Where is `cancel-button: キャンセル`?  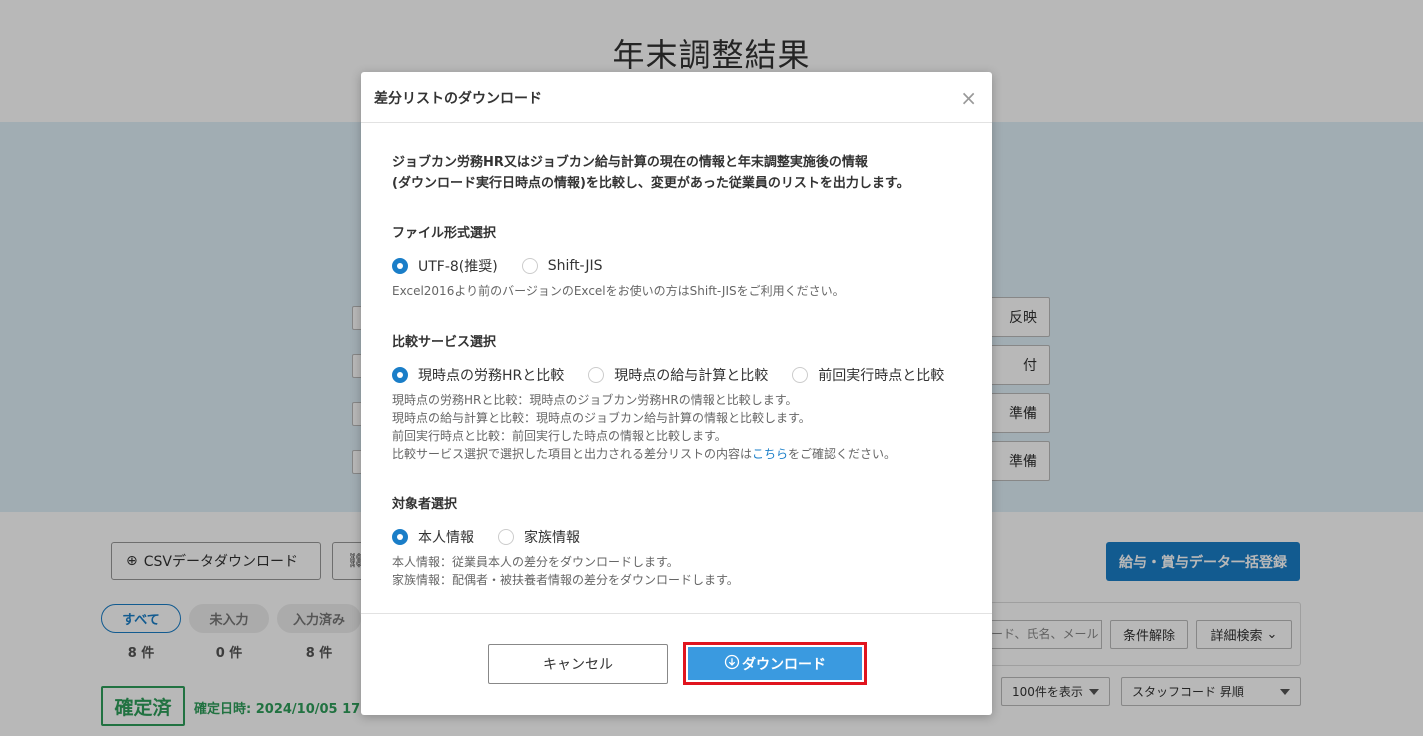 cancel-button: キャンセル is located at coordinates (578, 664).